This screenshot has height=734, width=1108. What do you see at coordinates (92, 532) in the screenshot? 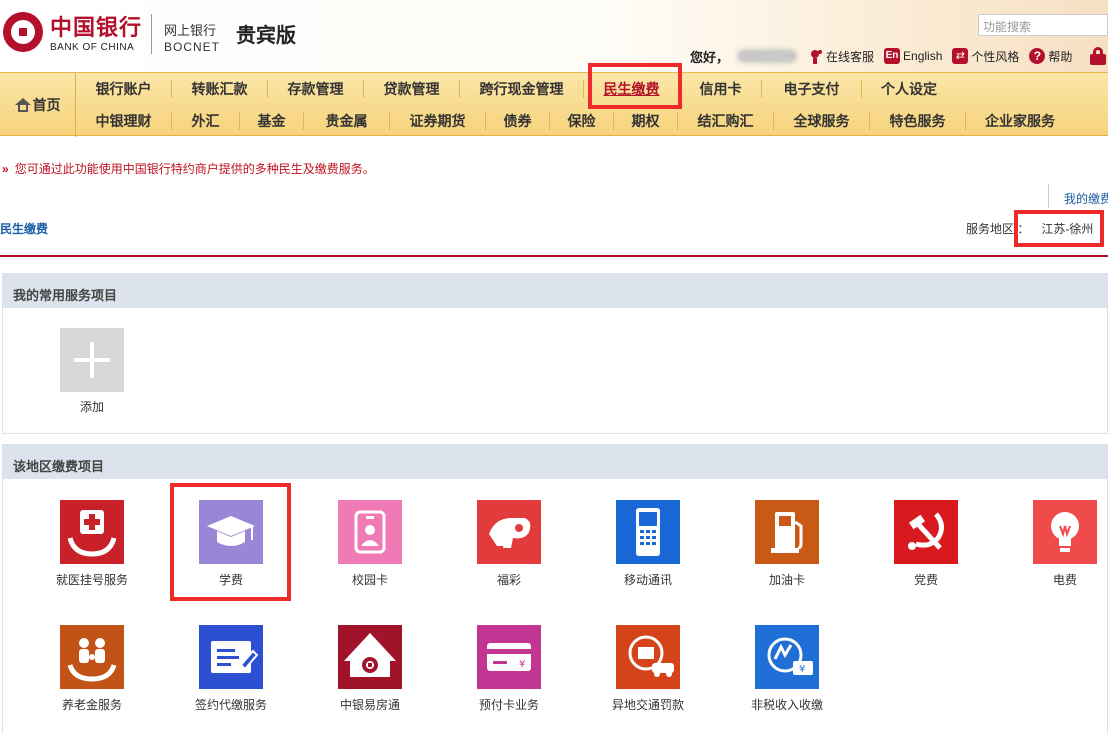
I see `hospital-icon` at bounding box center [92, 532].